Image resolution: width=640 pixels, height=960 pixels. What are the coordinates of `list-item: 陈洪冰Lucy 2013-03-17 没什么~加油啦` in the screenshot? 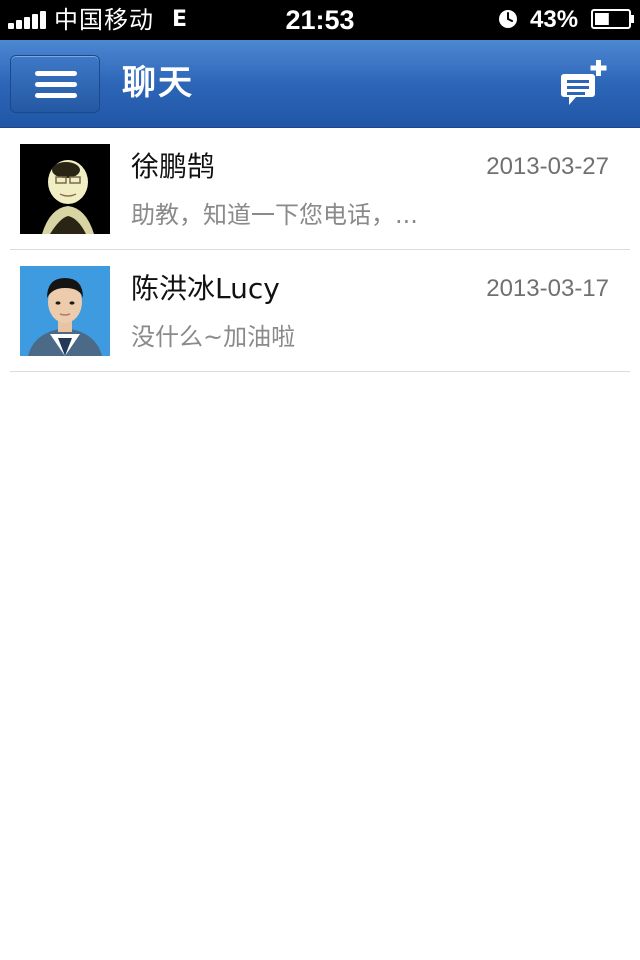 It's located at (320, 311).